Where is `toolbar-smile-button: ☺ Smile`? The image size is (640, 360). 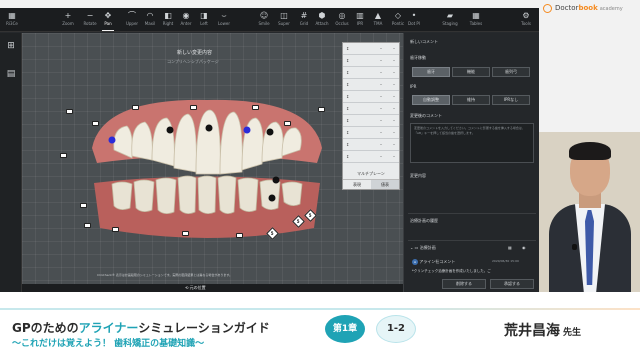
toolbar-smile-button: ☺ Smile is located at coordinates (264, 18).